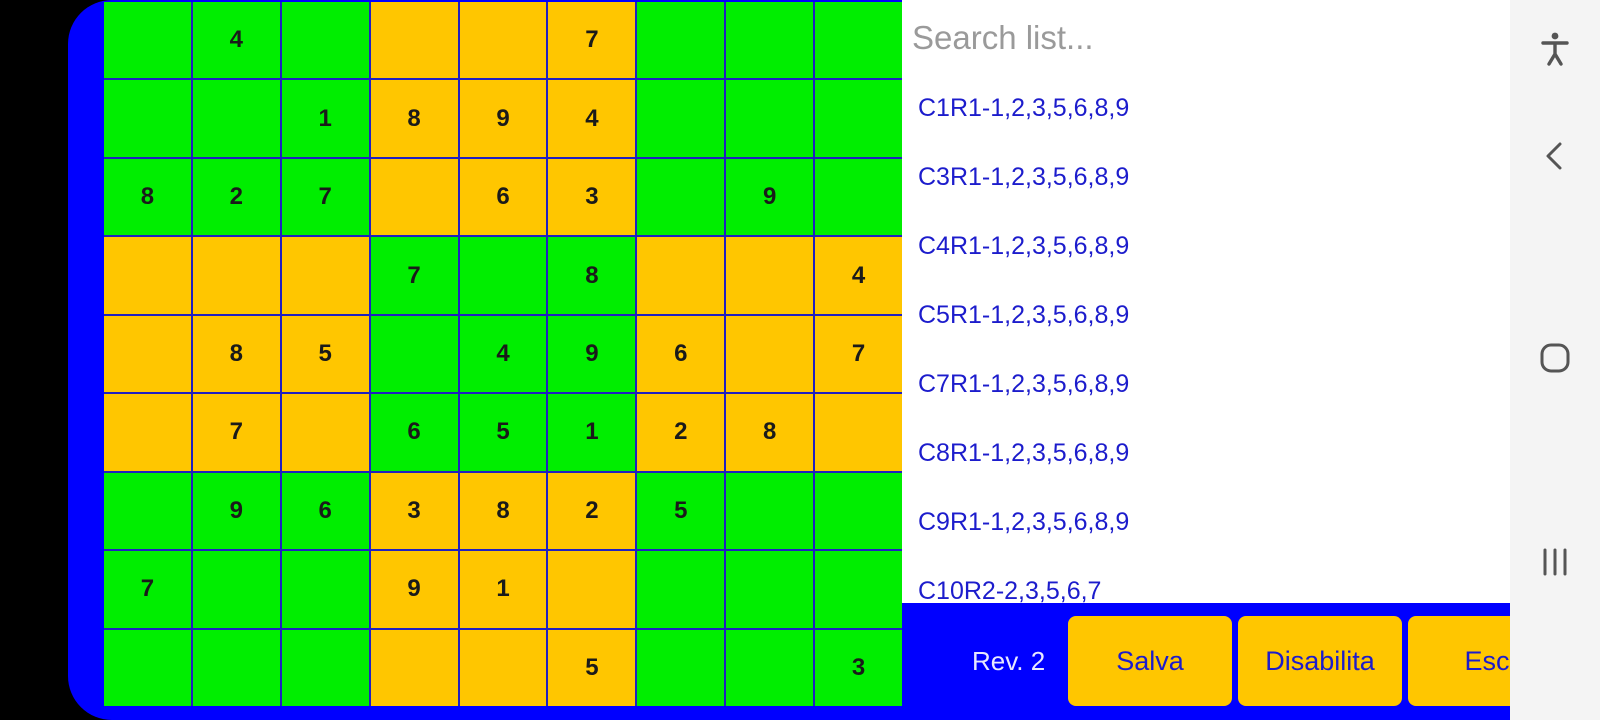  What do you see at coordinates (1555, 358) in the screenshot?
I see `home-icon` at bounding box center [1555, 358].